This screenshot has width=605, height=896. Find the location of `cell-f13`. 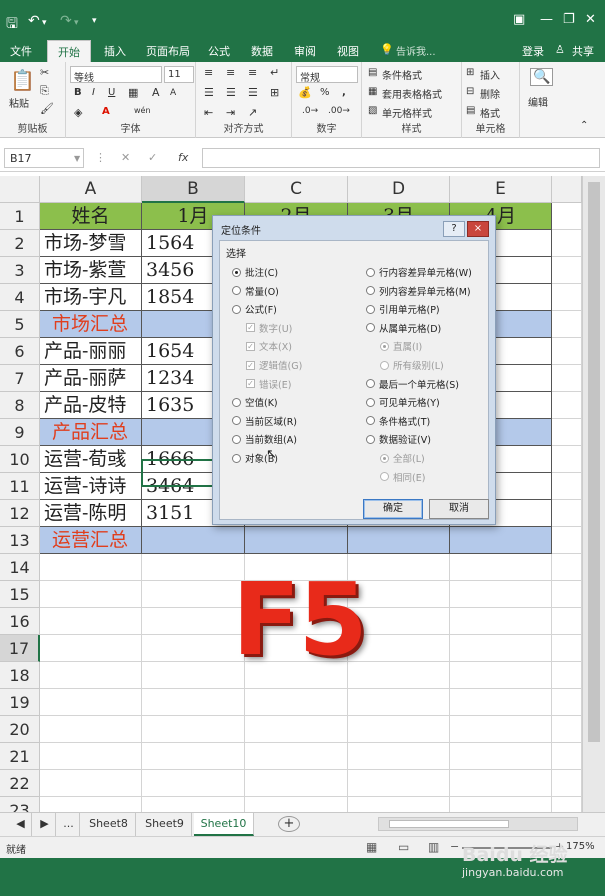

cell-f13 is located at coordinates (567, 540).